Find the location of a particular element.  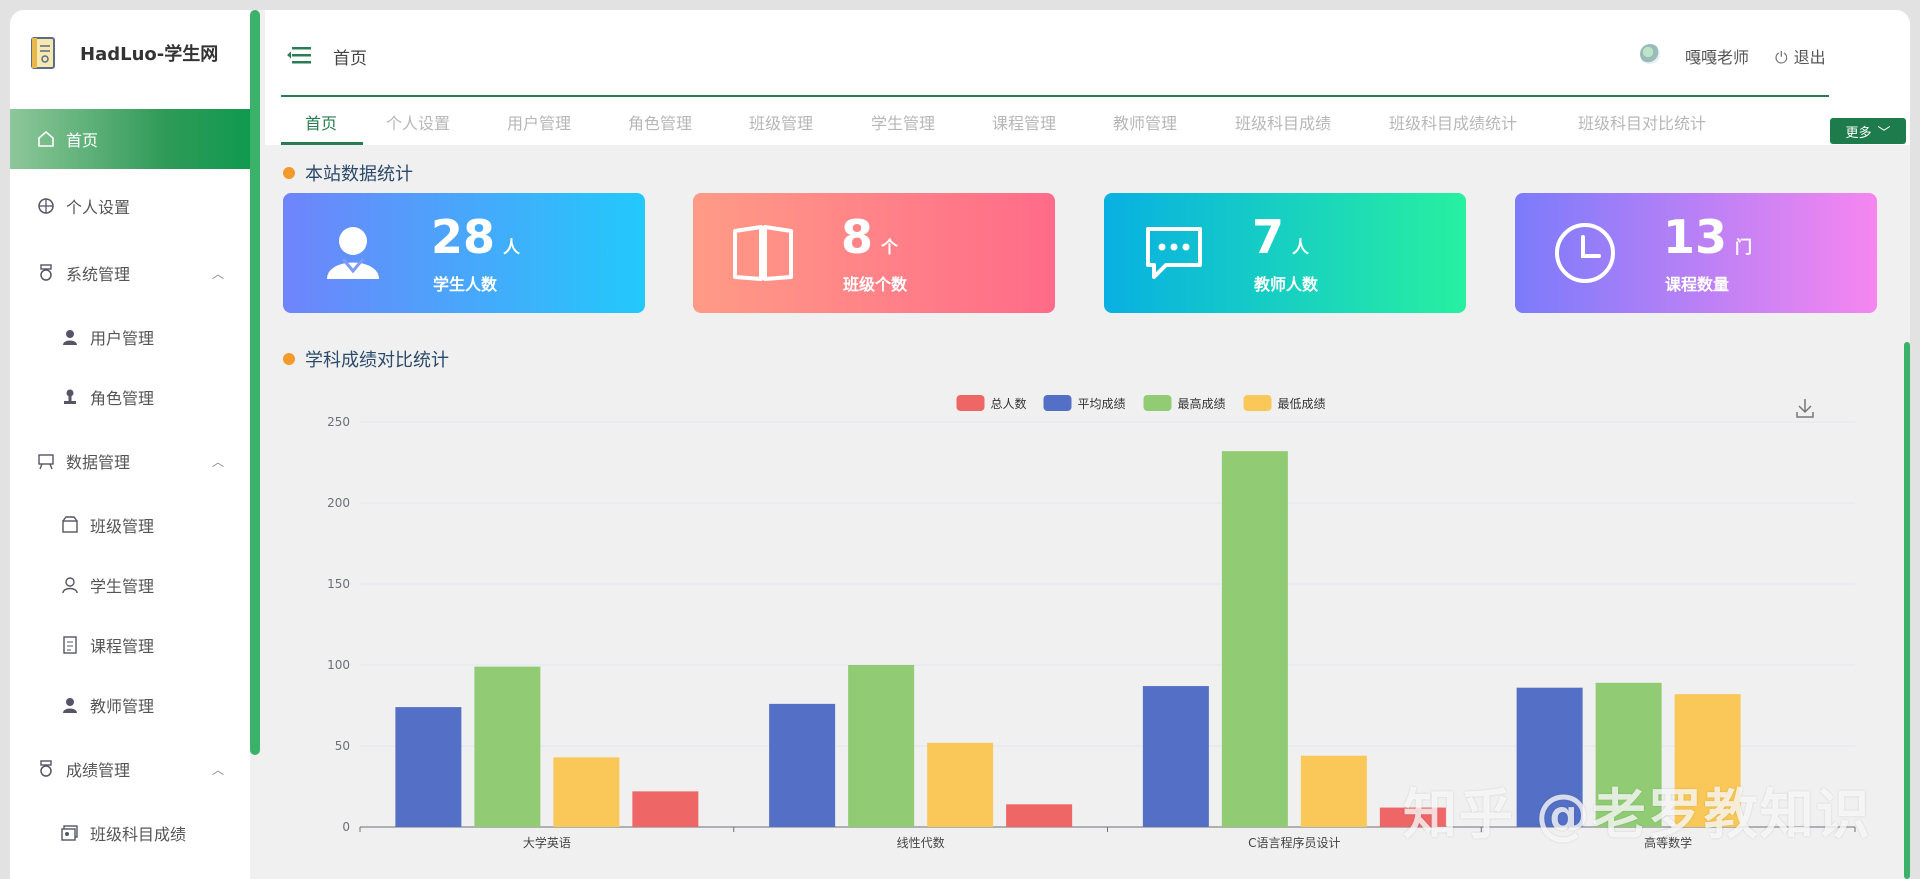

tab-class-subject-compare-stats: 班级科目对比统计 is located at coordinates (1642, 122).